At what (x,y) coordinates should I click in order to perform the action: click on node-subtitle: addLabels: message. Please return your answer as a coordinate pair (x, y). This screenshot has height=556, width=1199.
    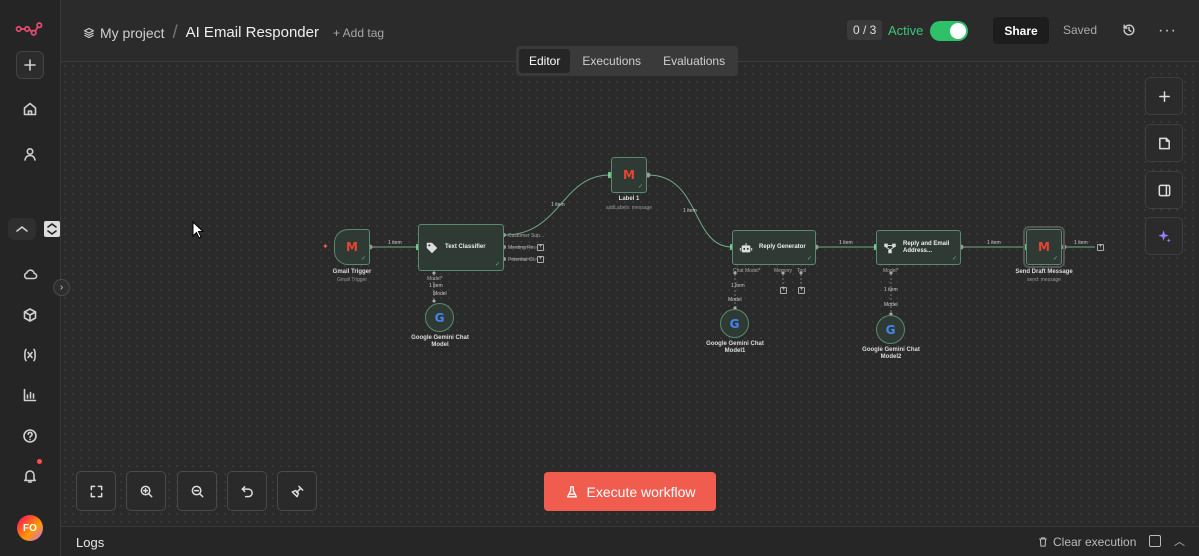
    Looking at the image, I should click on (629, 208).